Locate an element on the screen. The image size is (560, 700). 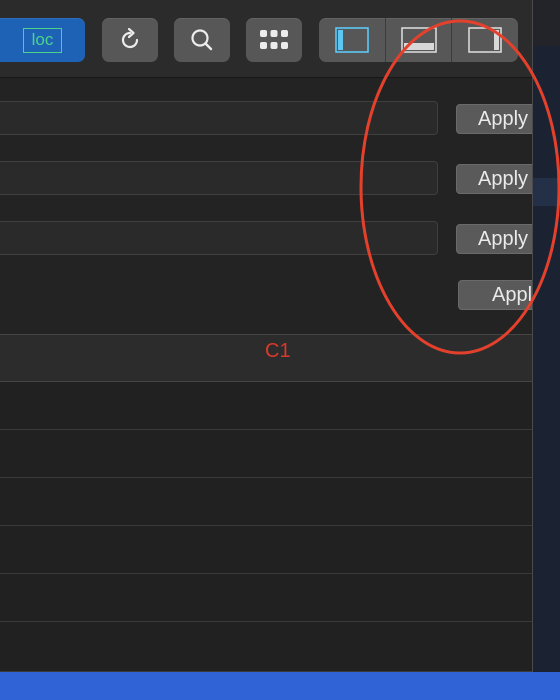
background-strip-top is located at coordinates (546, 23).